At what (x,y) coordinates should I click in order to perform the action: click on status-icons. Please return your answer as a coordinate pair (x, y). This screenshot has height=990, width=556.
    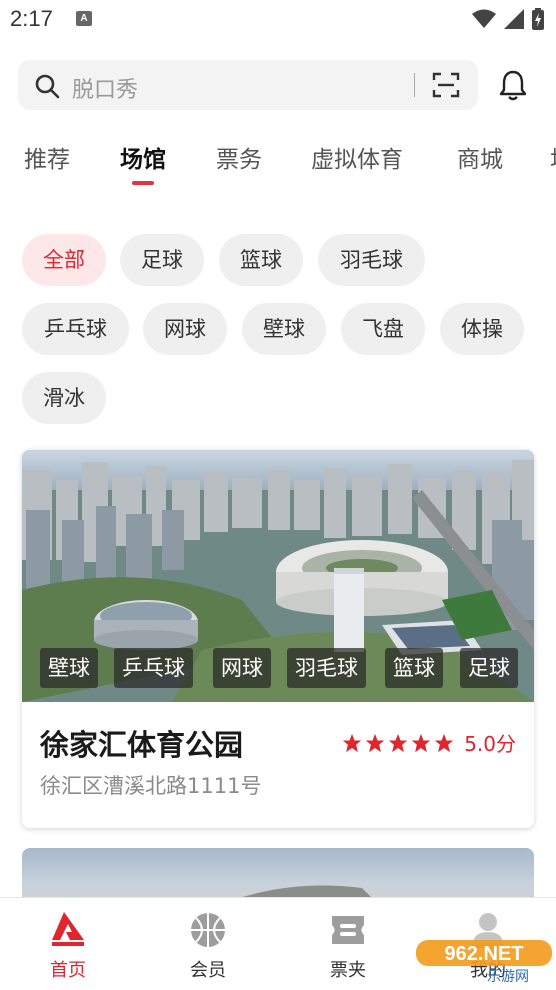
    Looking at the image, I should click on (508, 19).